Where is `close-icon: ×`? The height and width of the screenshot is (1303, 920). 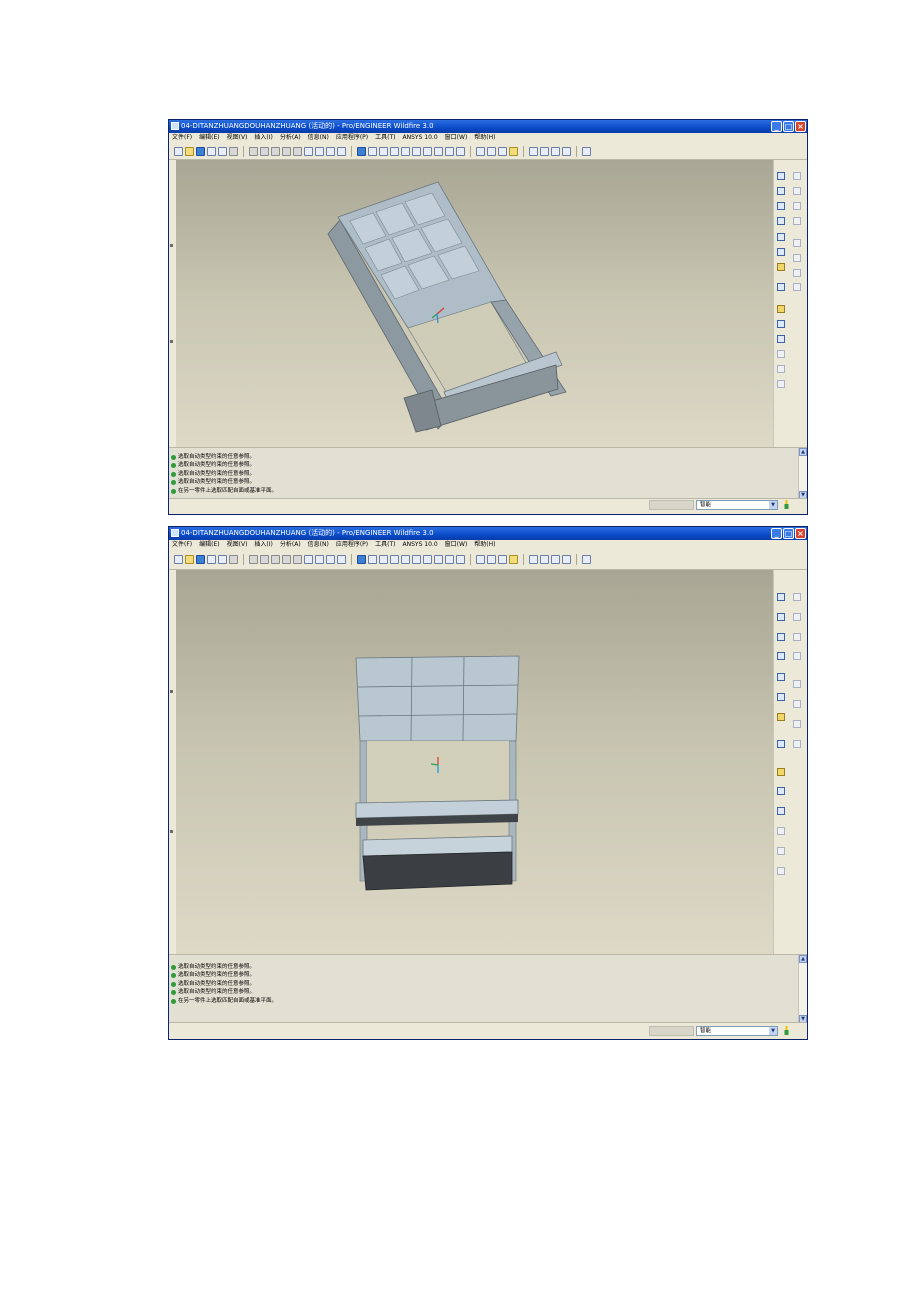
close-icon: × is located at coordinates (800, 126).